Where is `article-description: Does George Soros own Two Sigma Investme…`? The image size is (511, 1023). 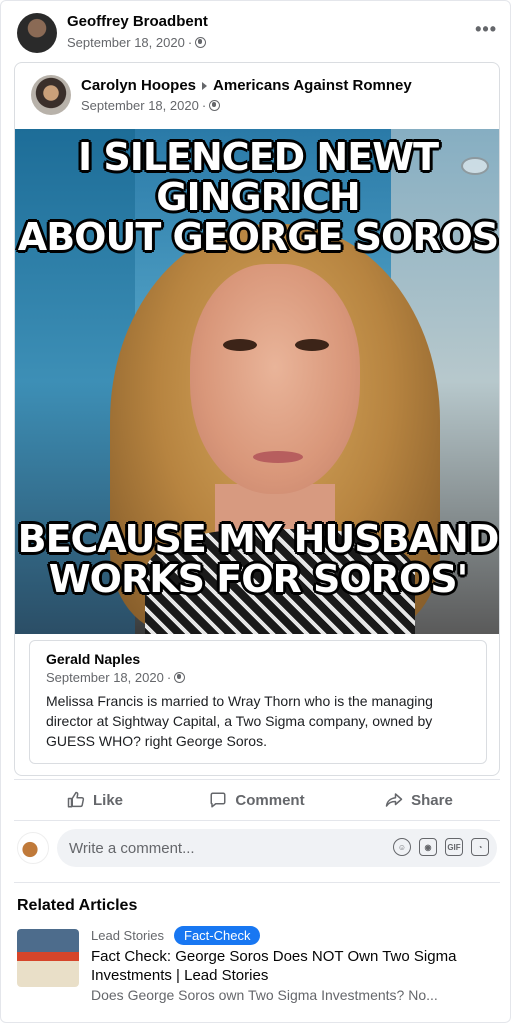
article-description: Does George Soros own Two Sigma Investme… is located at coordinates (264, 995).